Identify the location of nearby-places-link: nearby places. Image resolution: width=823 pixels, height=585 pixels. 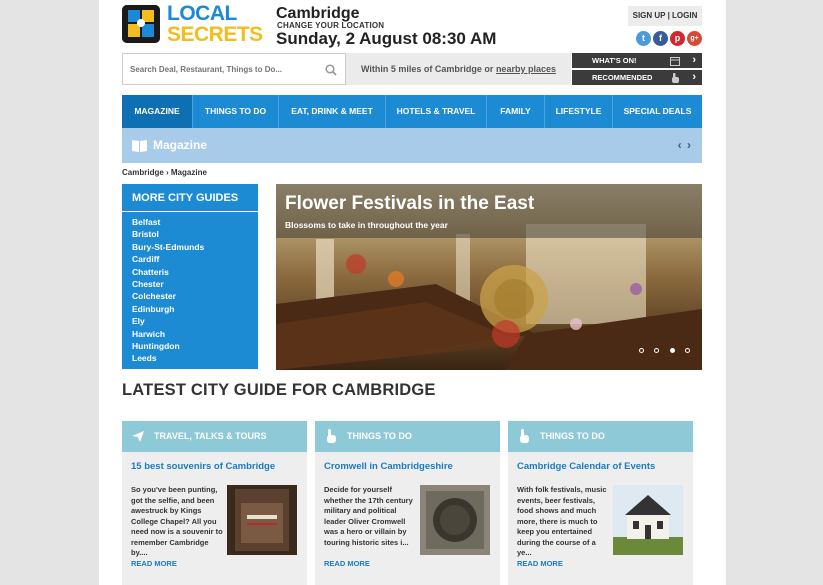
(526, 69).